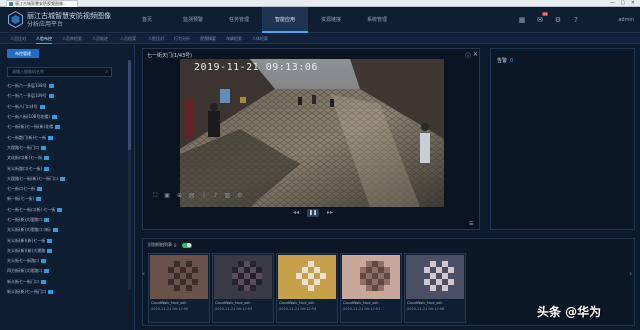 Image resolution: width=640 pixels, height=330 pixels. What do you see at coordinates (331, 20) in the screenshot?
I see `nav-resources: 资源链接` at bounding box center [331, 20].